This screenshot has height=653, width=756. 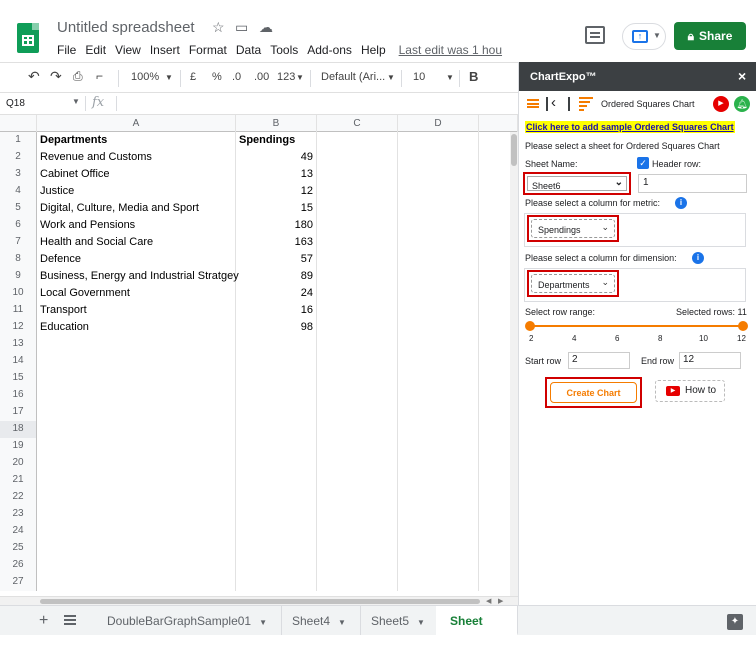 What do you see at coordinates (138, 276) in the screenshot?
I see `table-cell: Business, Energy and Industrial Stratgey` at bounding box center [138, 276].